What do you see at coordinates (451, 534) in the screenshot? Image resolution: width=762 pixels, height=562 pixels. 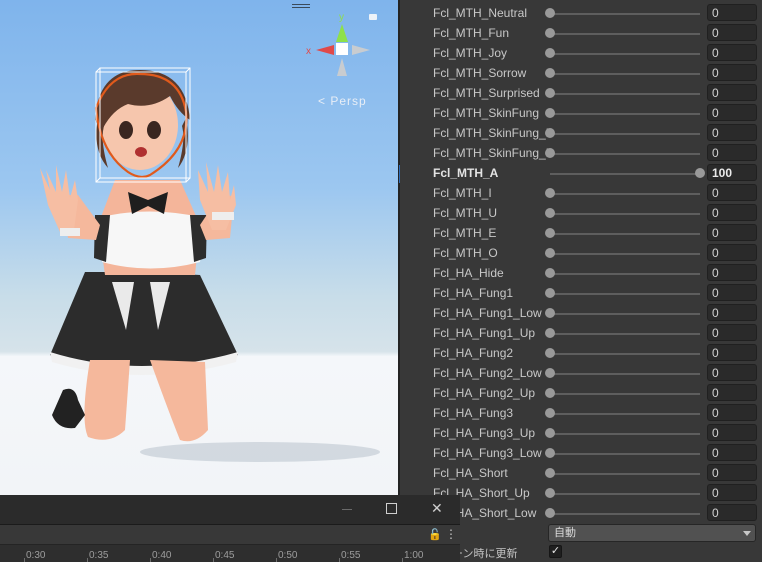 I see `kebab-menu-icon: ⋮` at bounding box center [451, 534].